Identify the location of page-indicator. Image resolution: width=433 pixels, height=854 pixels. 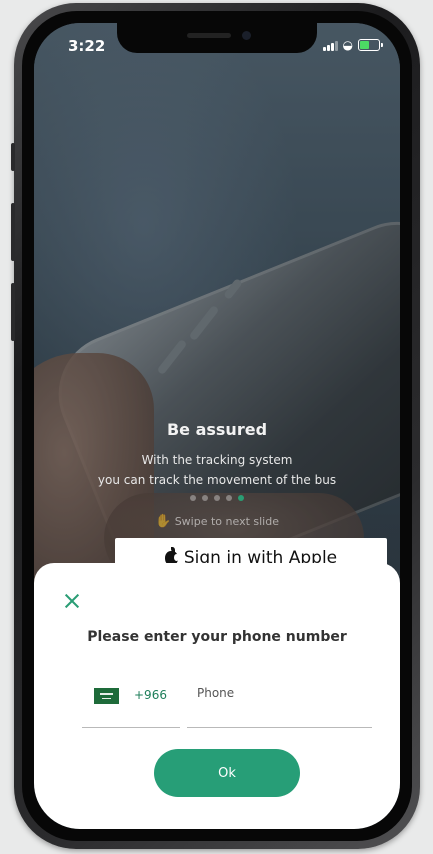
(217, 498).